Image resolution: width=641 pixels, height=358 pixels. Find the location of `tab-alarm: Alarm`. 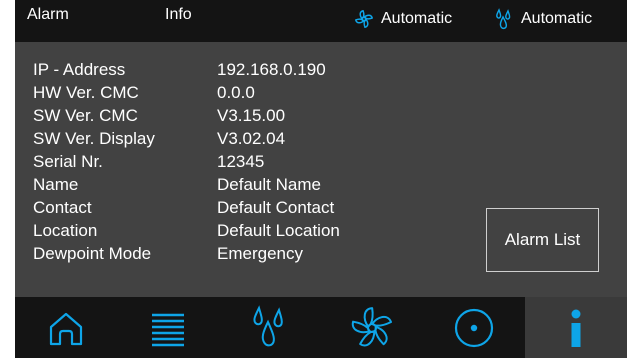

tab-alarm: Alarm is located at coordinates (48, 15).